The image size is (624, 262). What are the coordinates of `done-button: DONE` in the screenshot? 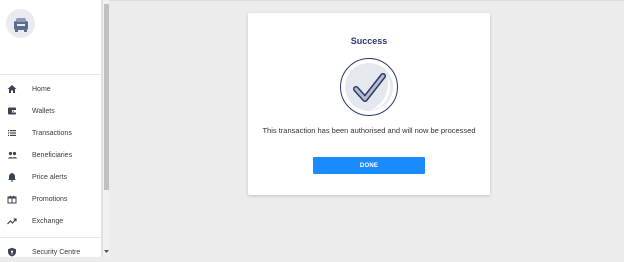 It's located at (369, 165).